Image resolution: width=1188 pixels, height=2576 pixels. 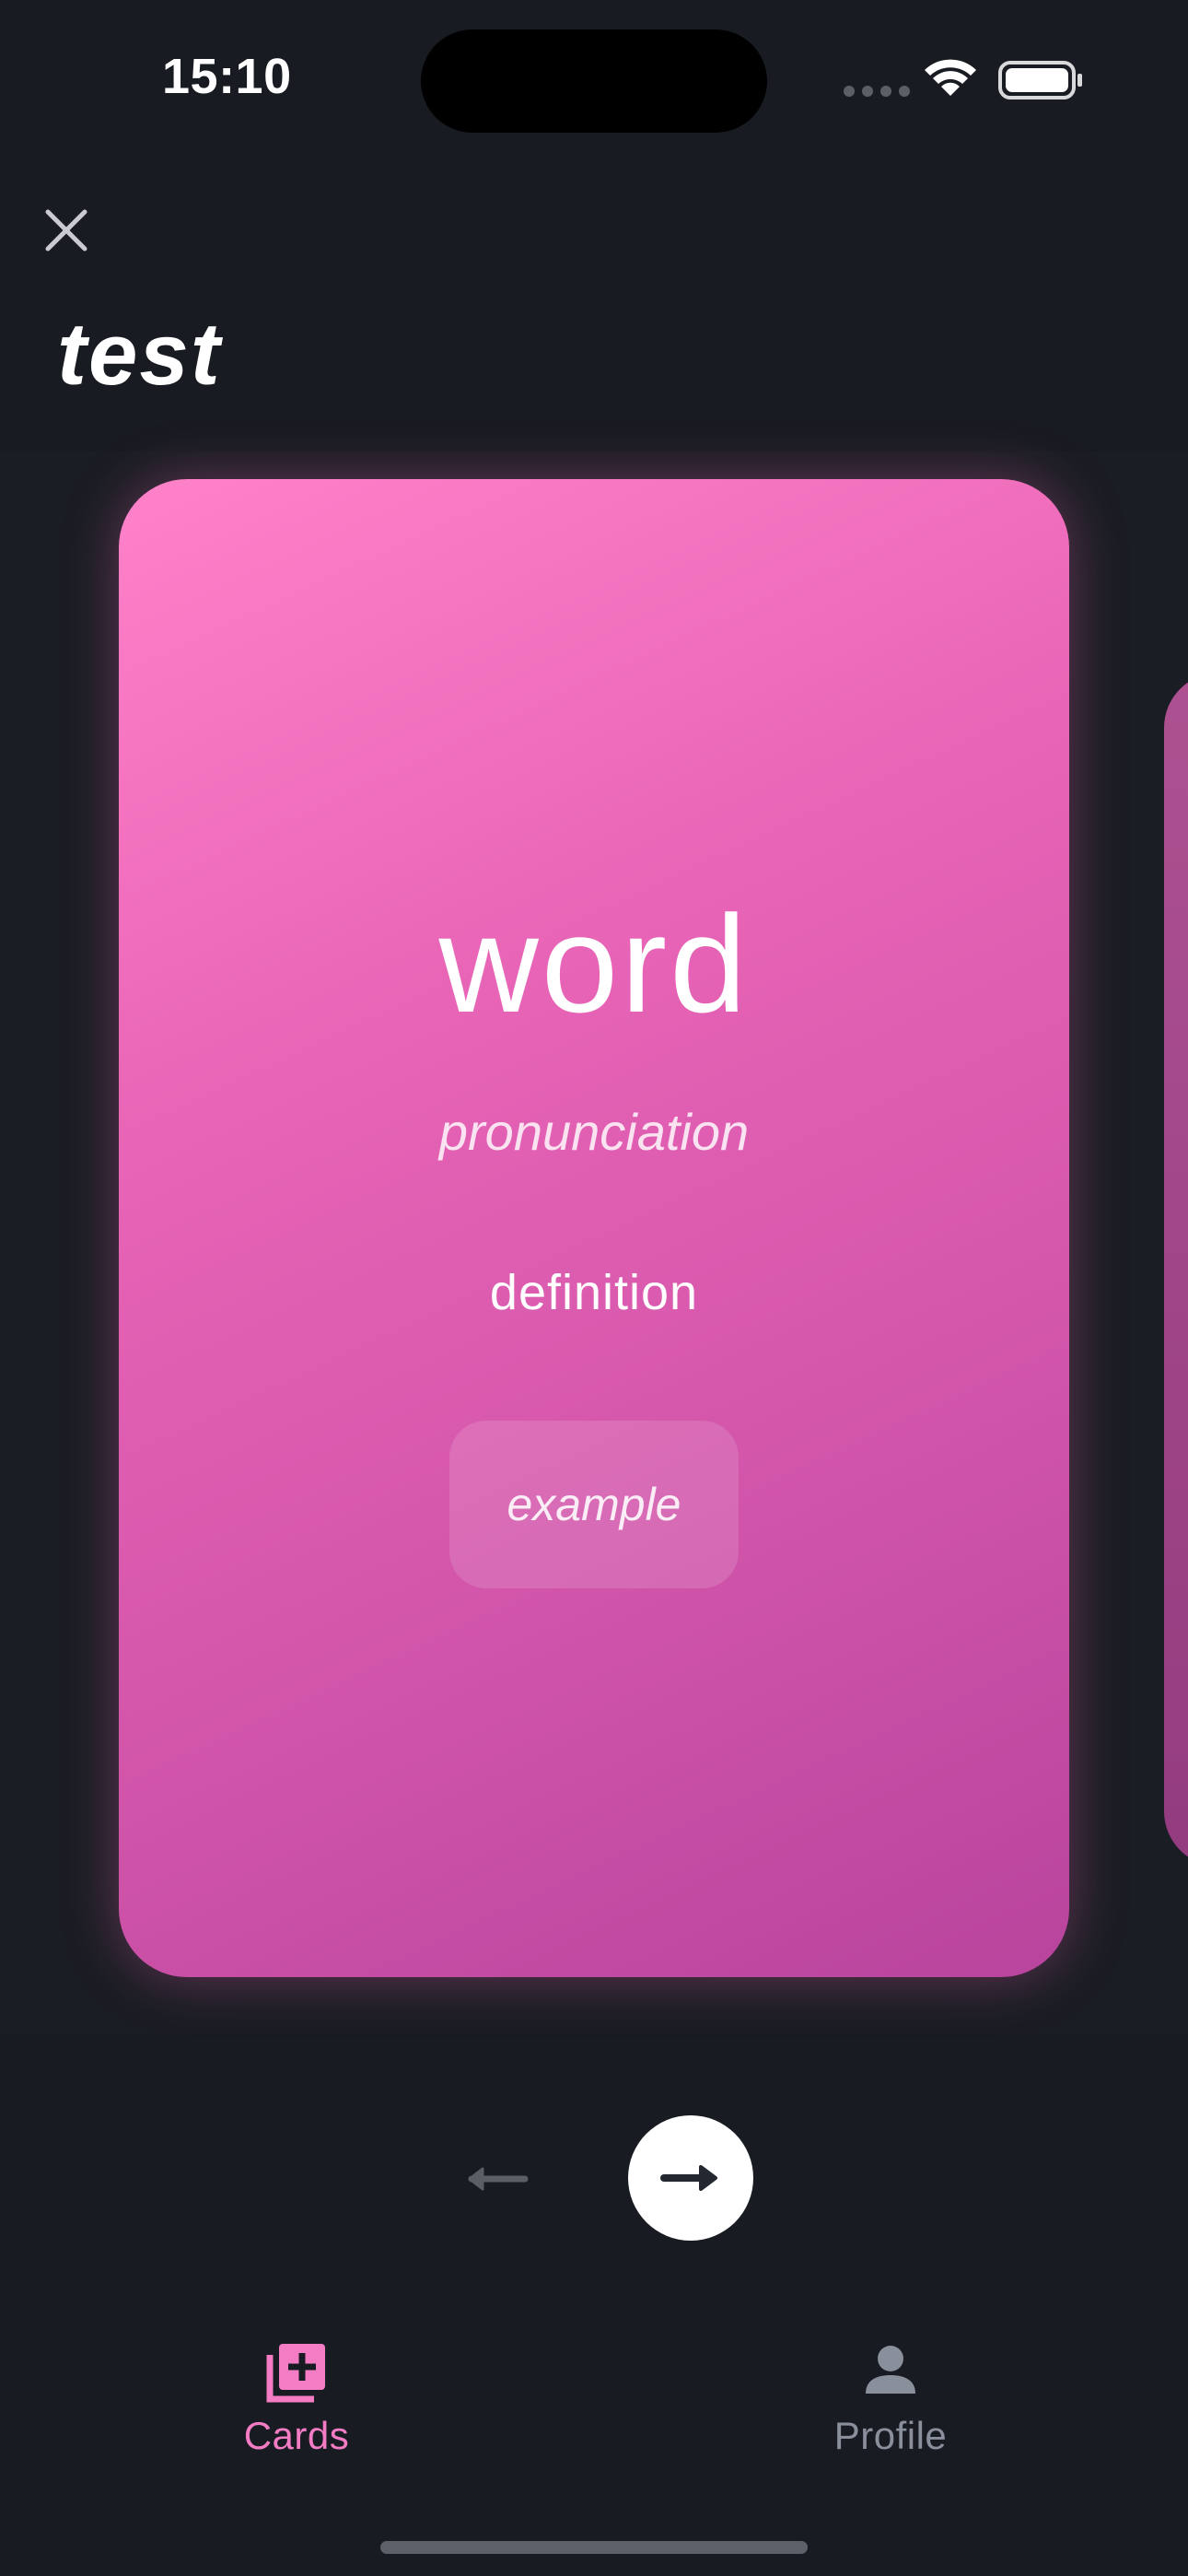 I want to click on wifi-icon, so click(x=951, y=77).